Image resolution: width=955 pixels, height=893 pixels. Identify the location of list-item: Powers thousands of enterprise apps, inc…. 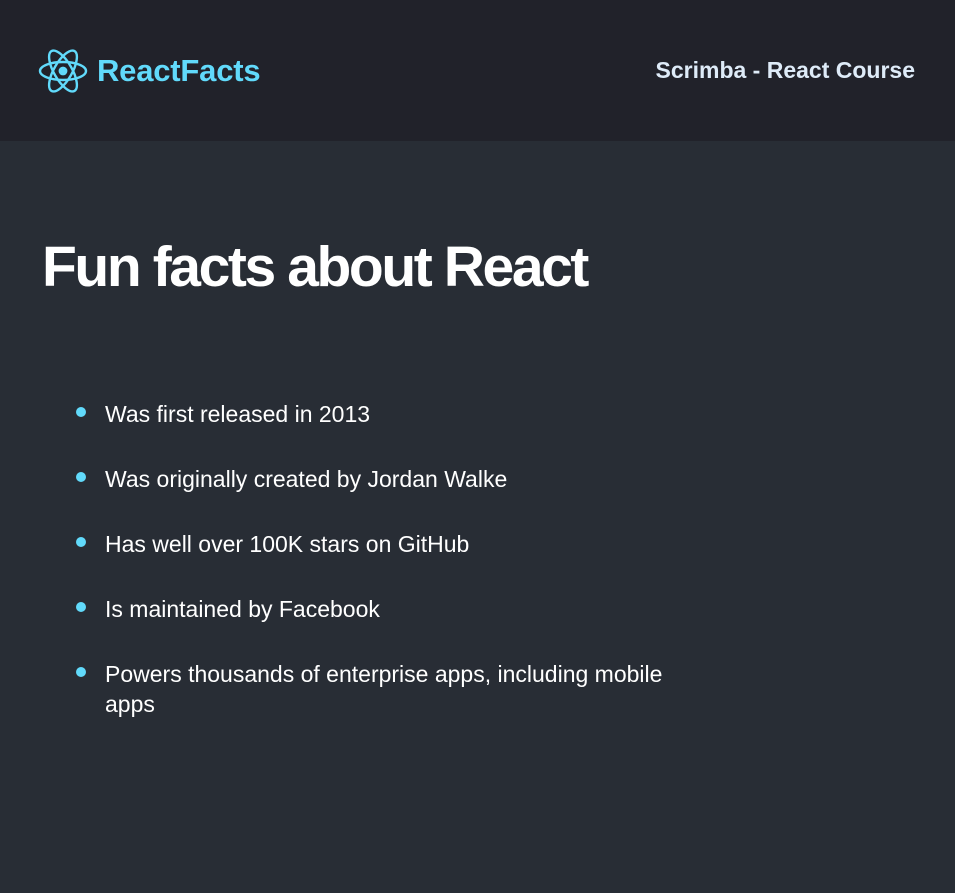
(396, 689).